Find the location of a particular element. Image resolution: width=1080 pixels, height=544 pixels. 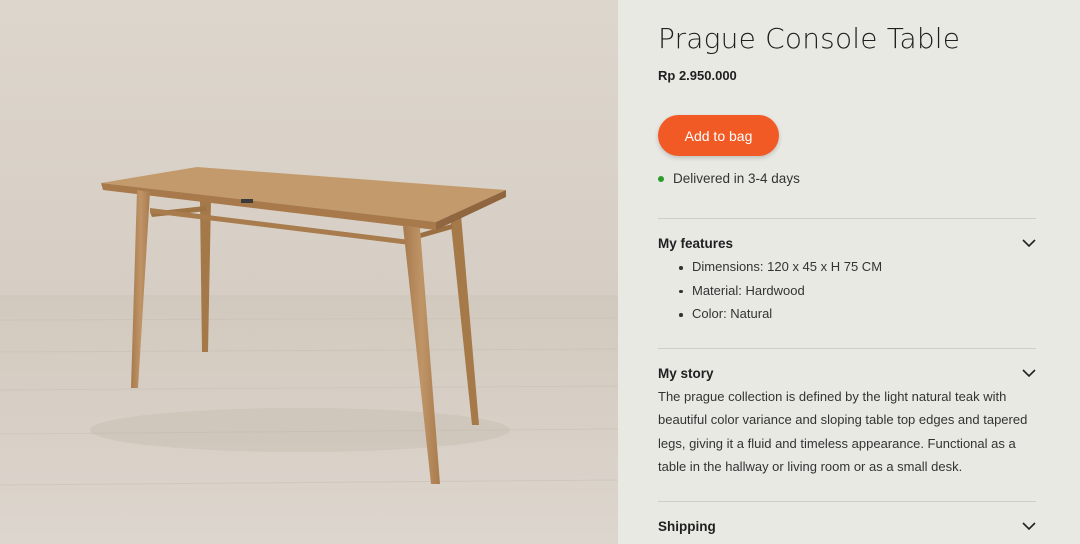

green-dot-icon is located at coordinates (661, 178).